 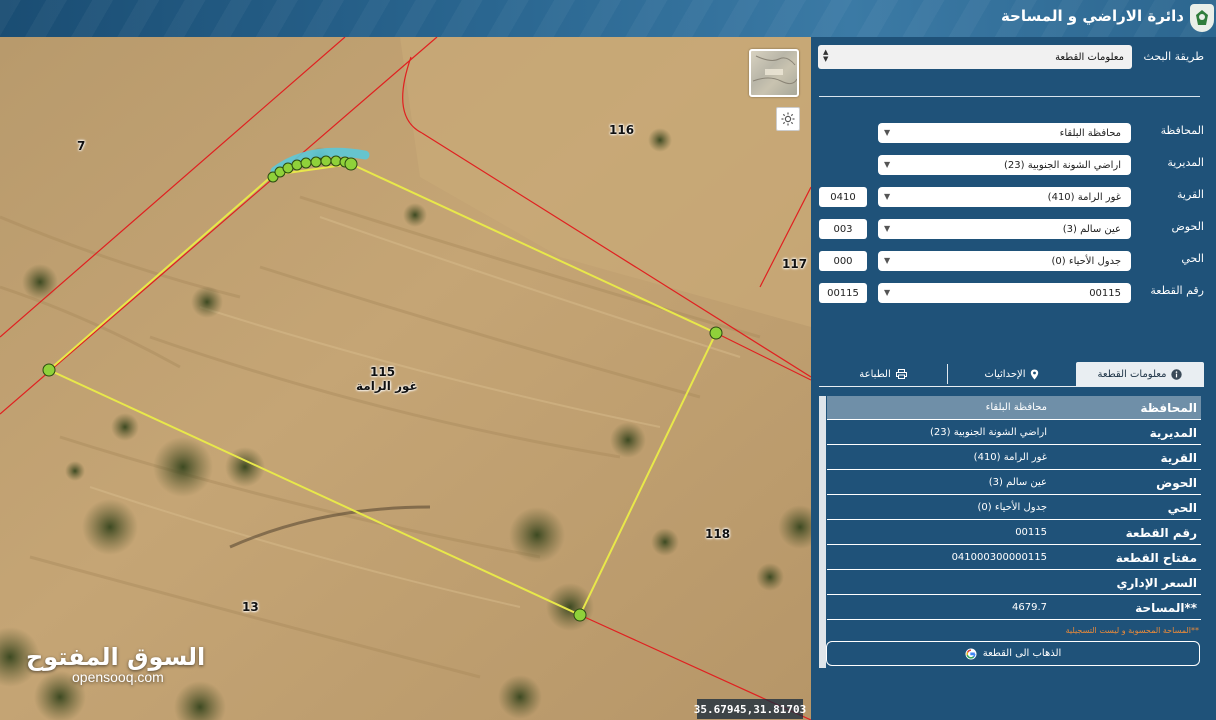 I want to click on district-code-input: 000, so click(x=843, y=261).